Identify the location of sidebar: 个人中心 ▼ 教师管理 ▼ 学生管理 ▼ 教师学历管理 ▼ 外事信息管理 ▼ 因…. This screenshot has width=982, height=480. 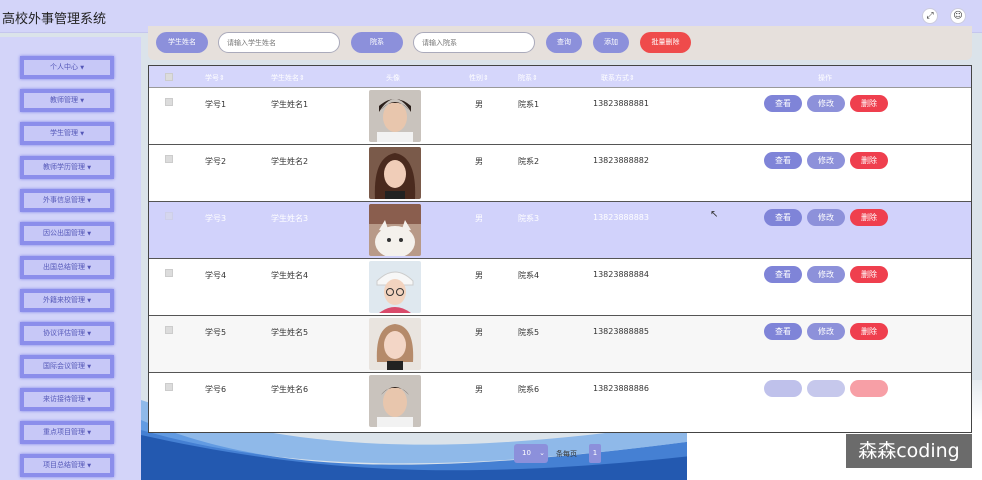
(70, 258).